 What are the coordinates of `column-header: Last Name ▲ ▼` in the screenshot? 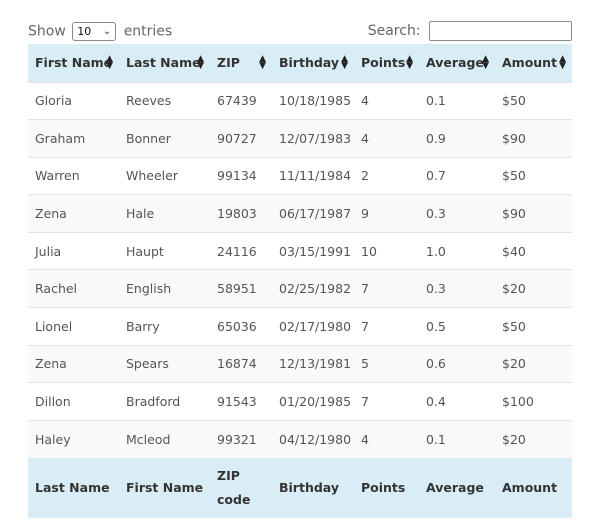 It's located at (164, 63).